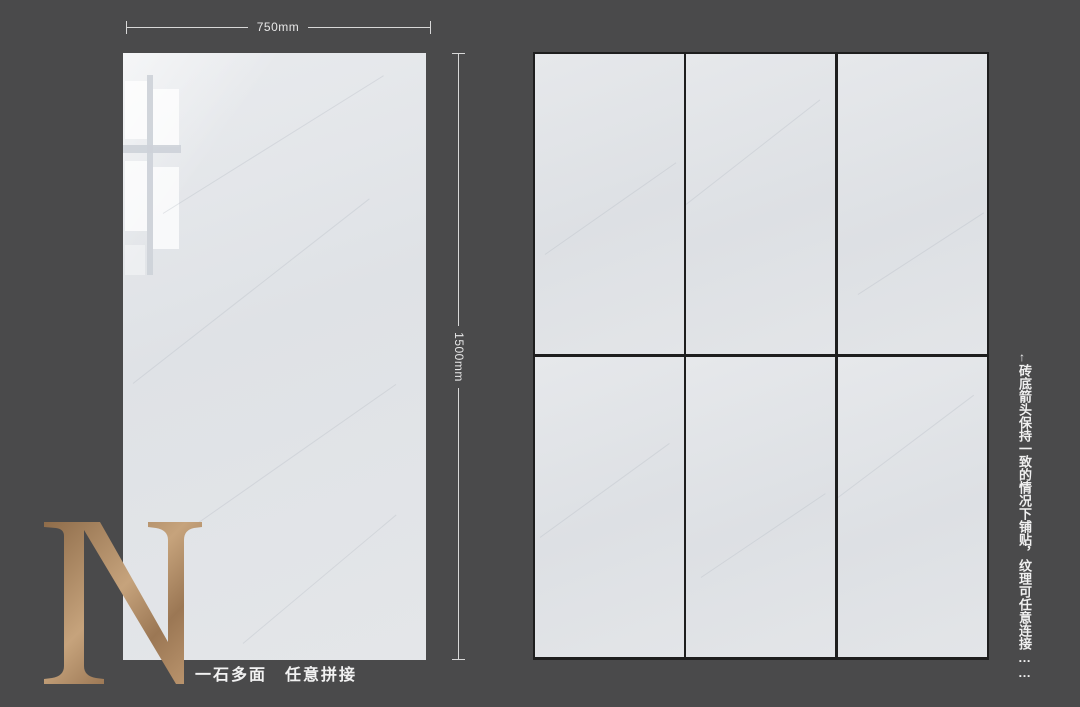 This screenshot has height=707, width=1080. I want to click on slogan-text: 一石多面 任意拼接, so click(276, 675).